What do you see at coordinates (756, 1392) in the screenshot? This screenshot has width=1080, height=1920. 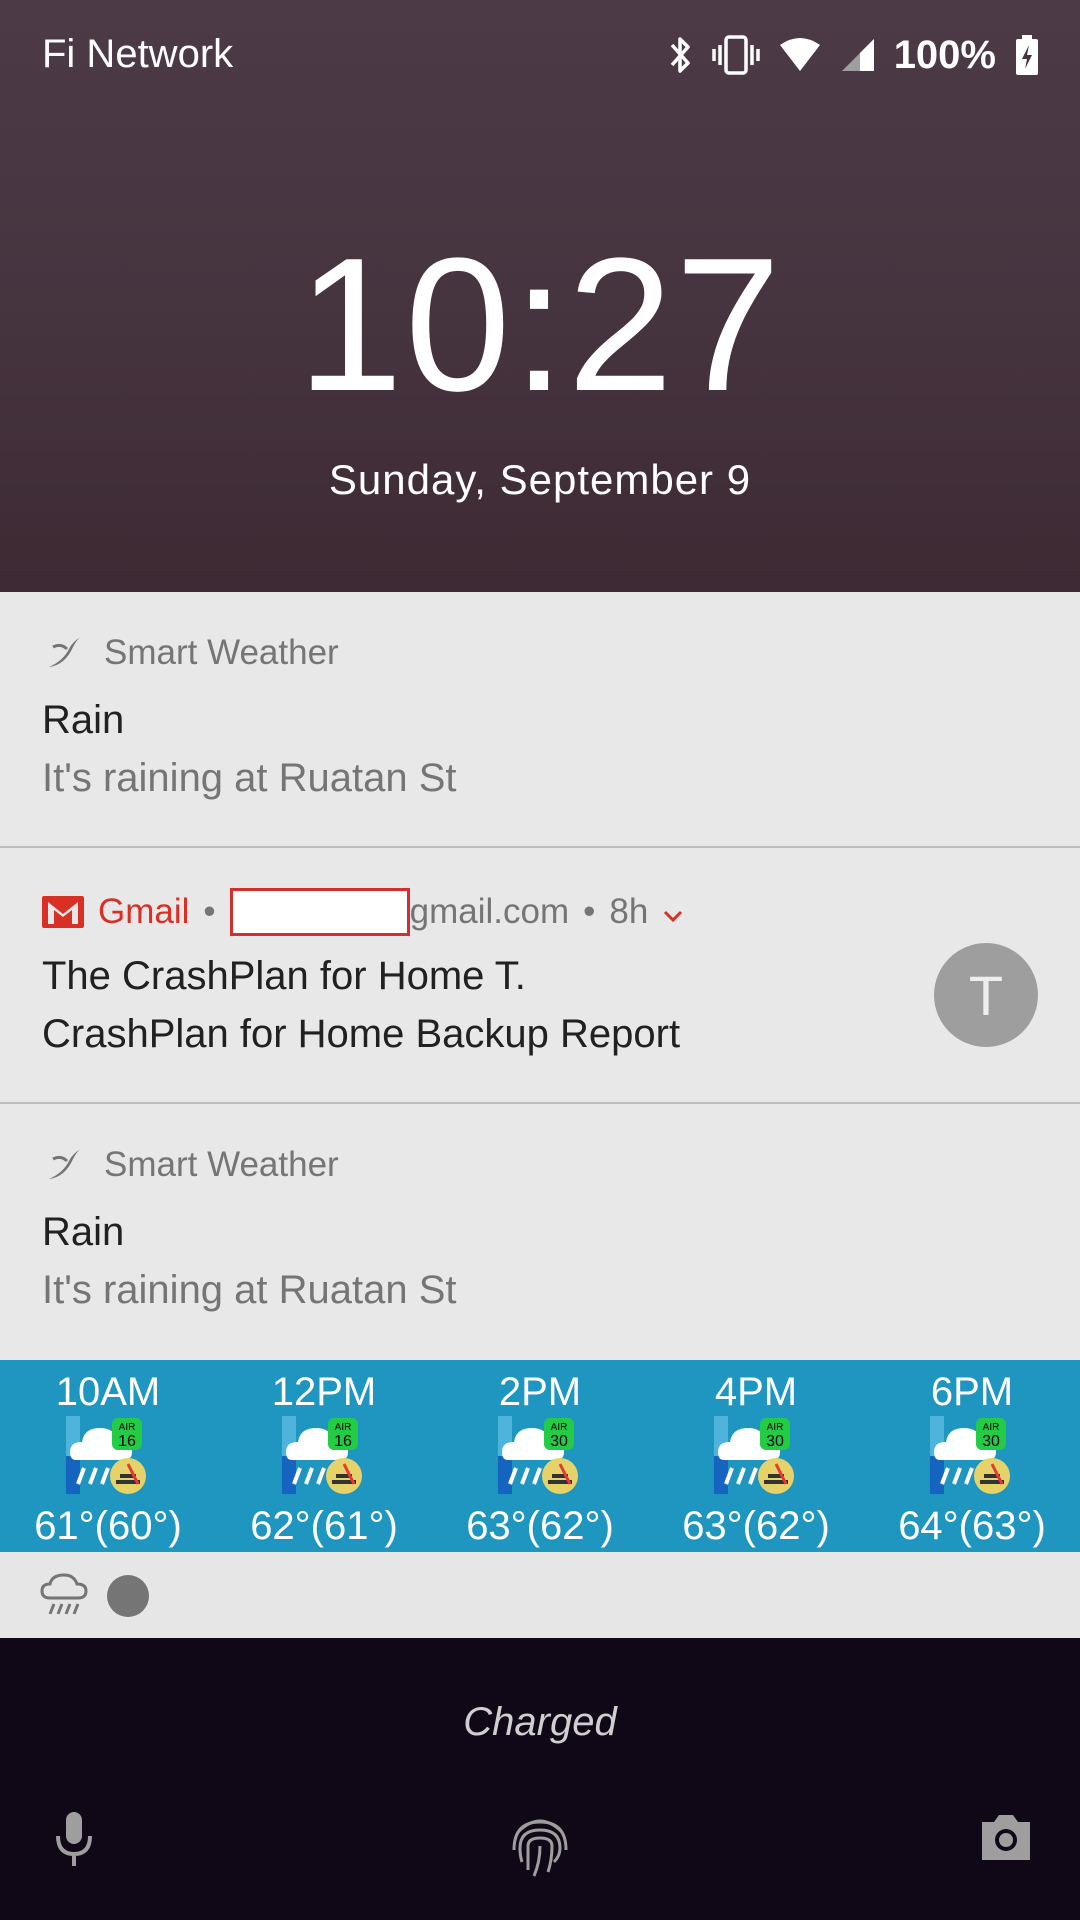 I see `forecast-time: 4PM` at bounding box center [756, 1392].